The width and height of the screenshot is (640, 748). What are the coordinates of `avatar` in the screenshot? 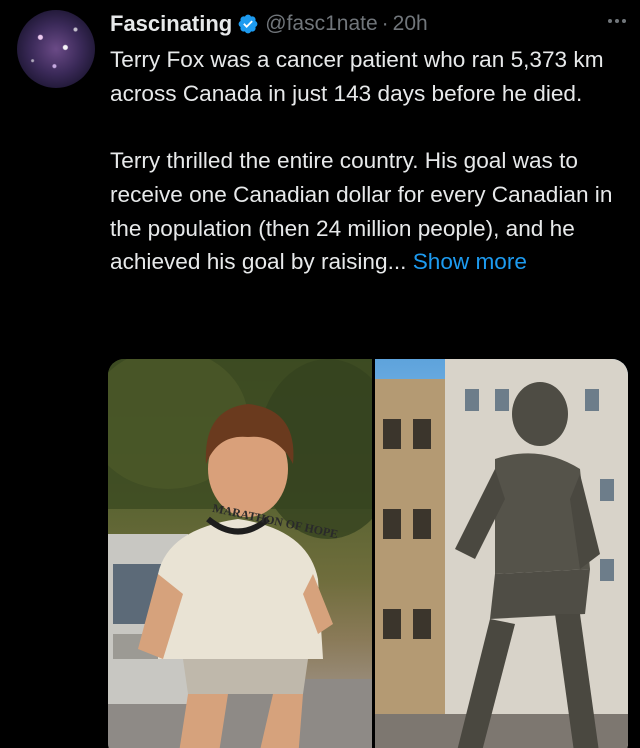 It's located at (56, 49).